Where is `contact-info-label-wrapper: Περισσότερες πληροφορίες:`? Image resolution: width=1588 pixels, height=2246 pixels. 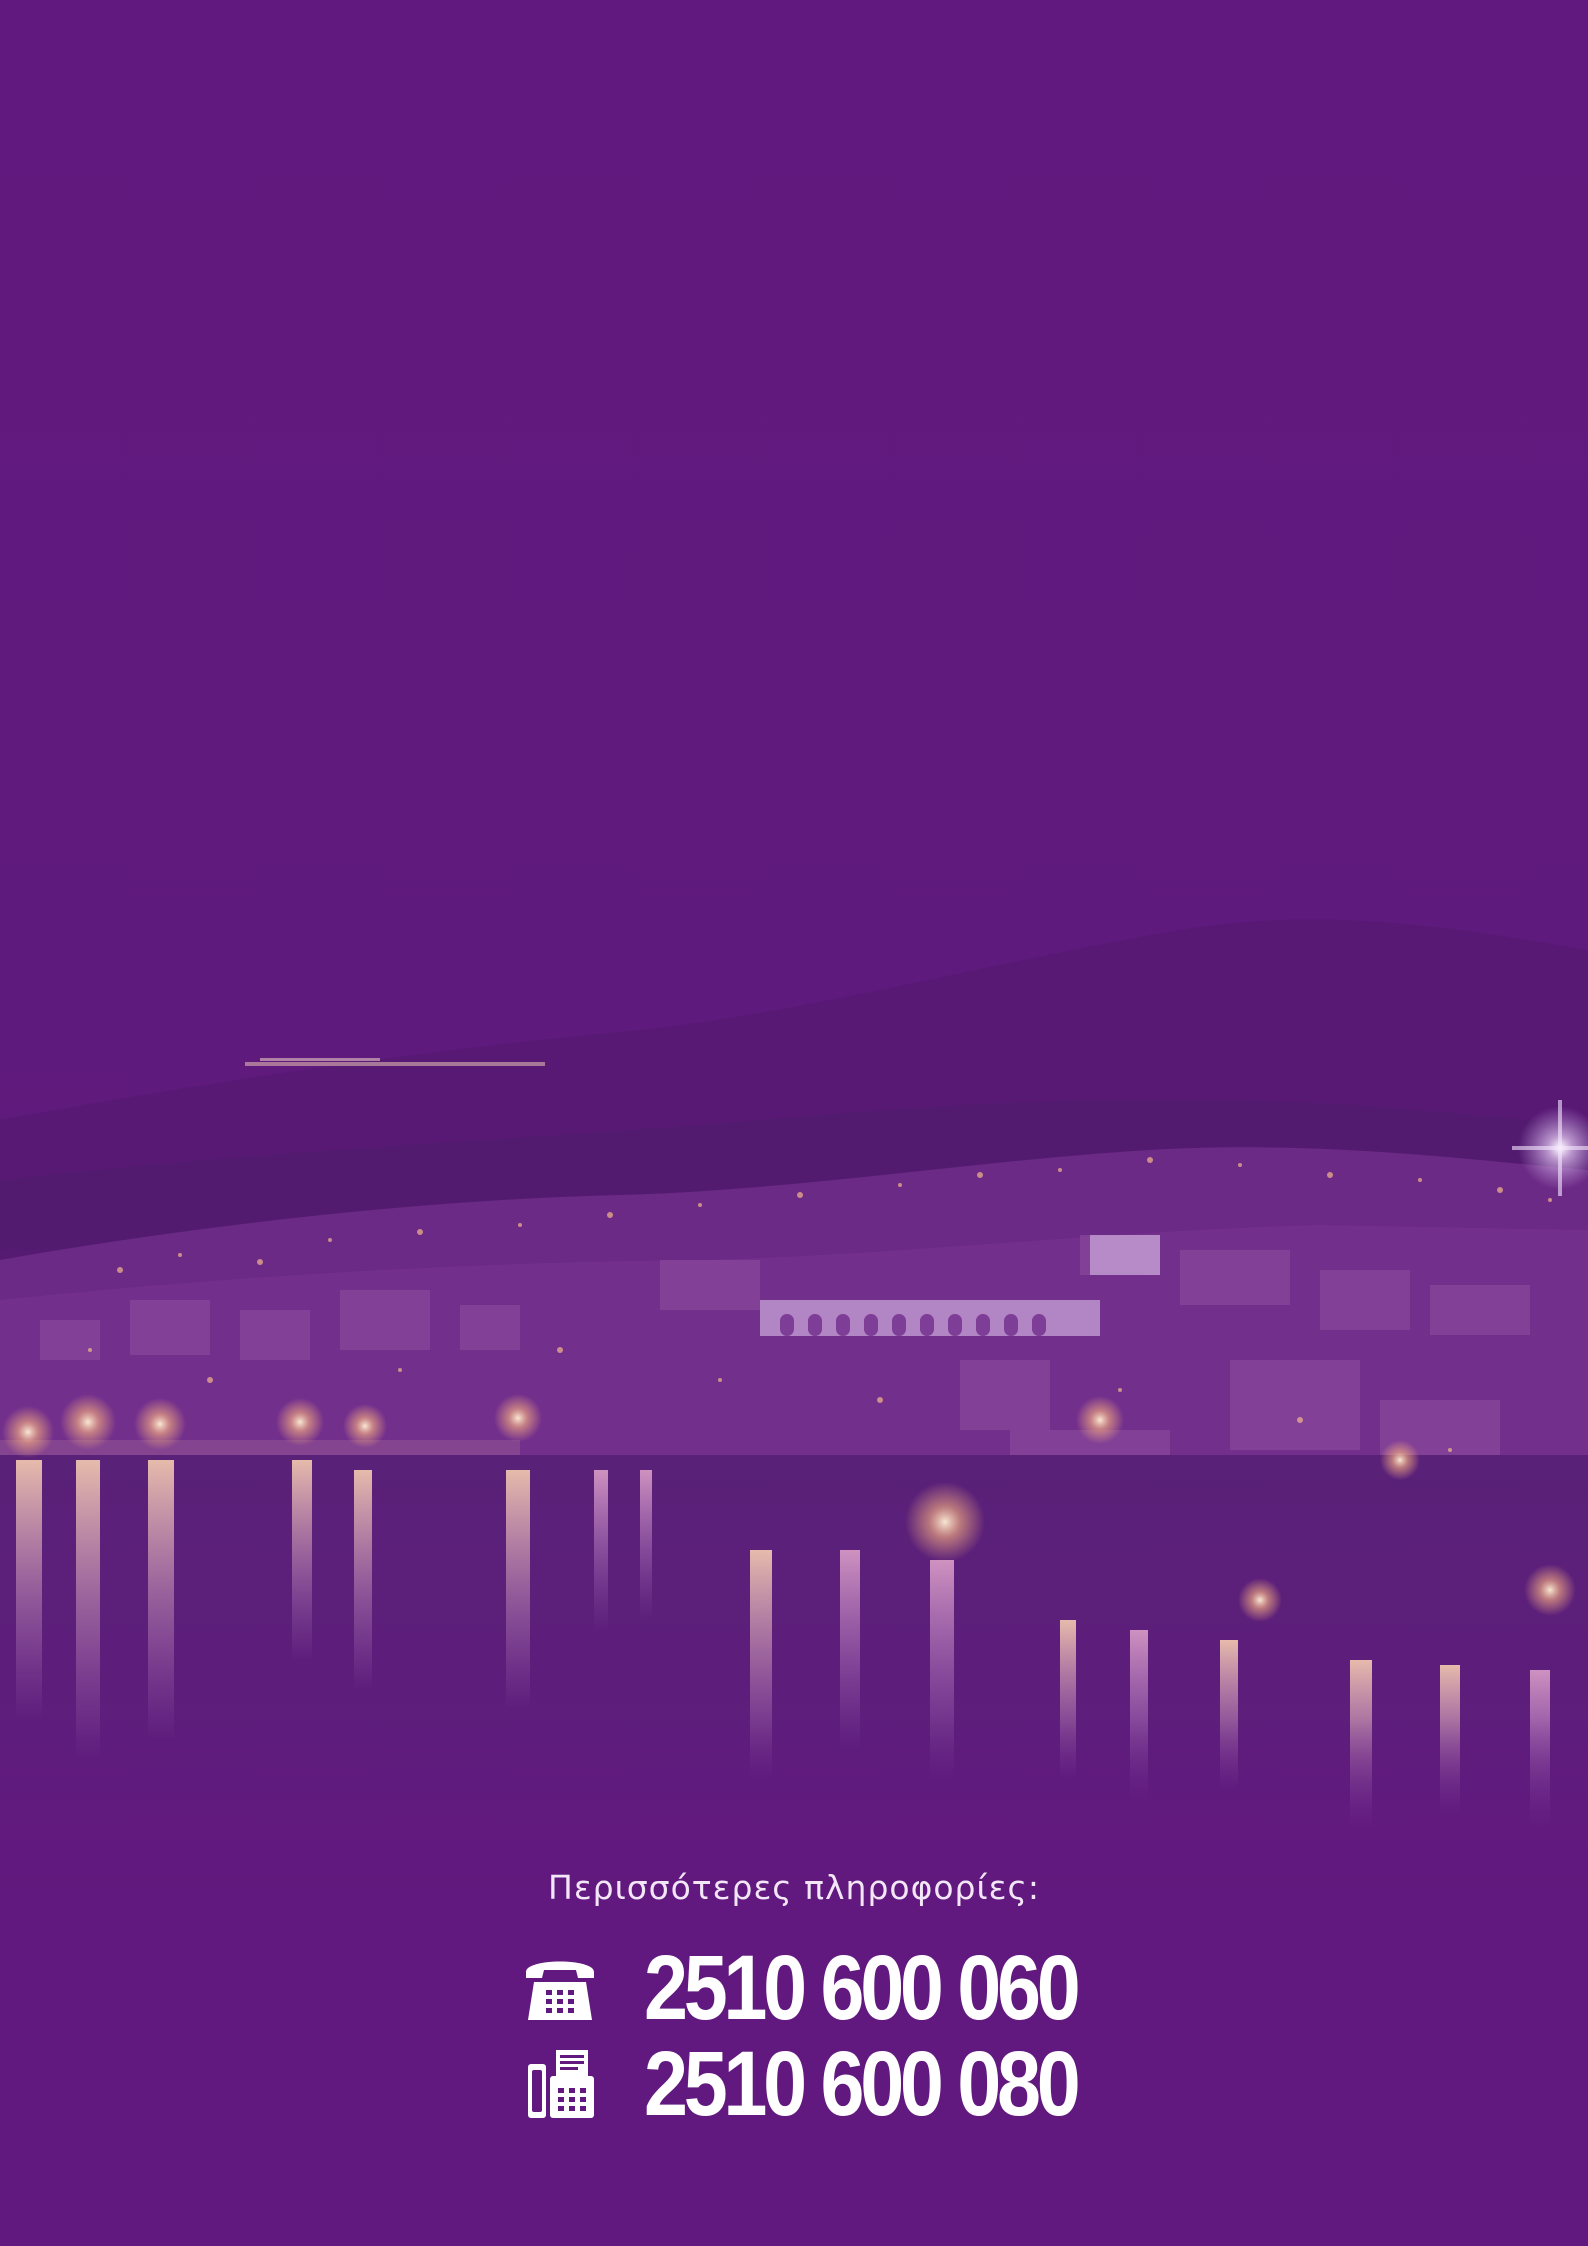 contact-info-label-wrapper: Περισσότερες πληροφορίες: is located at coordinates (794, 1887).